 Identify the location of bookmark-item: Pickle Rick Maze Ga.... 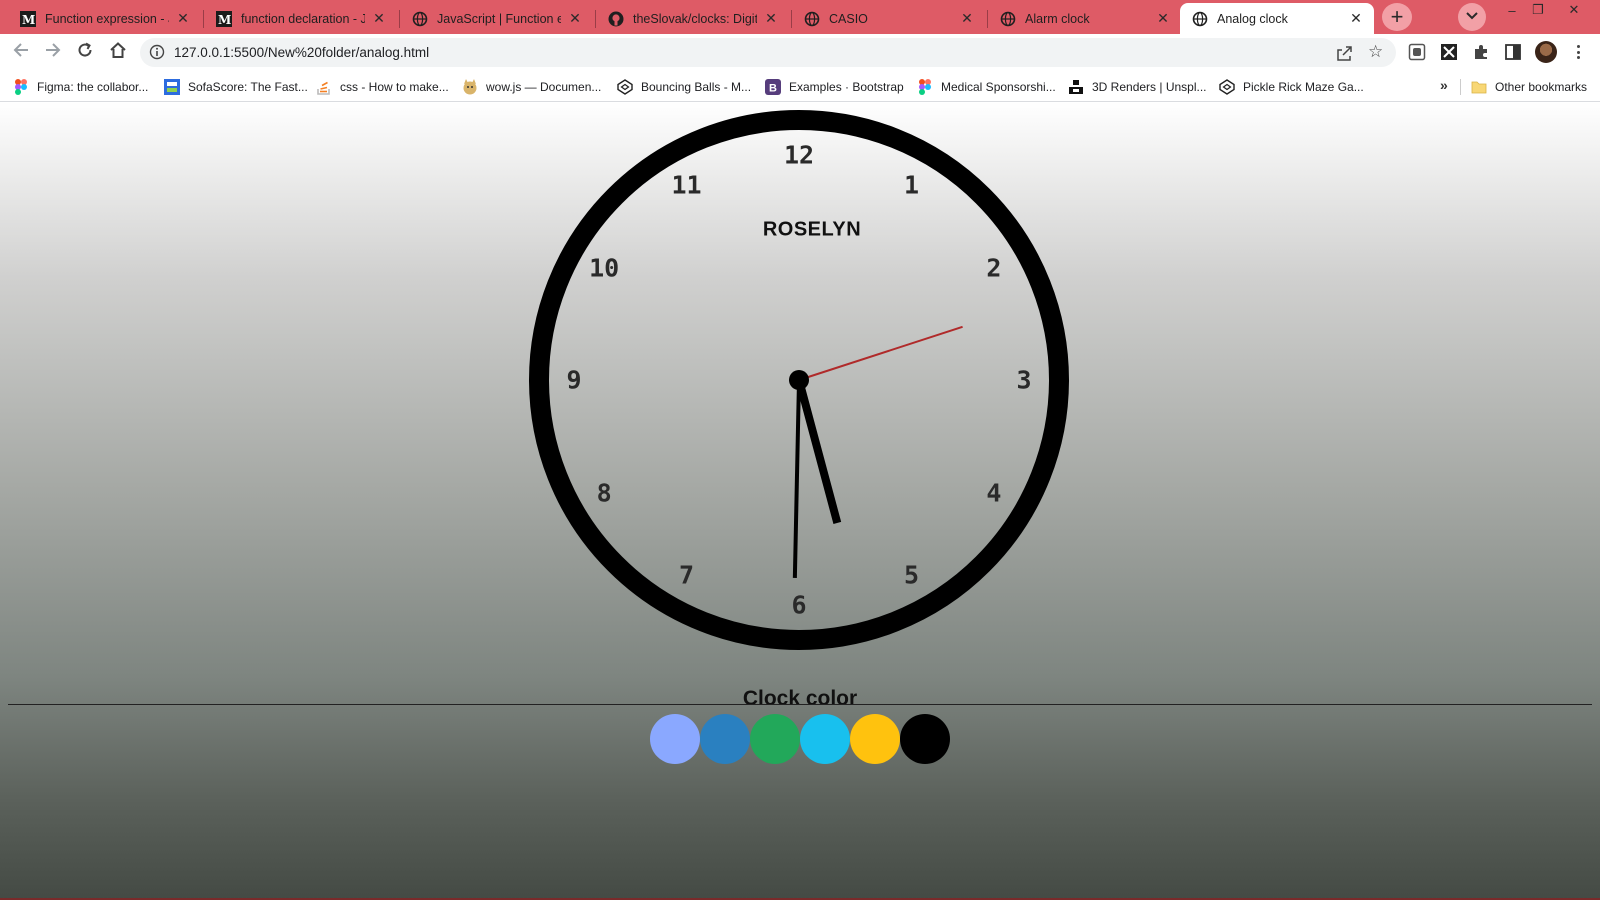
(1291, 87).